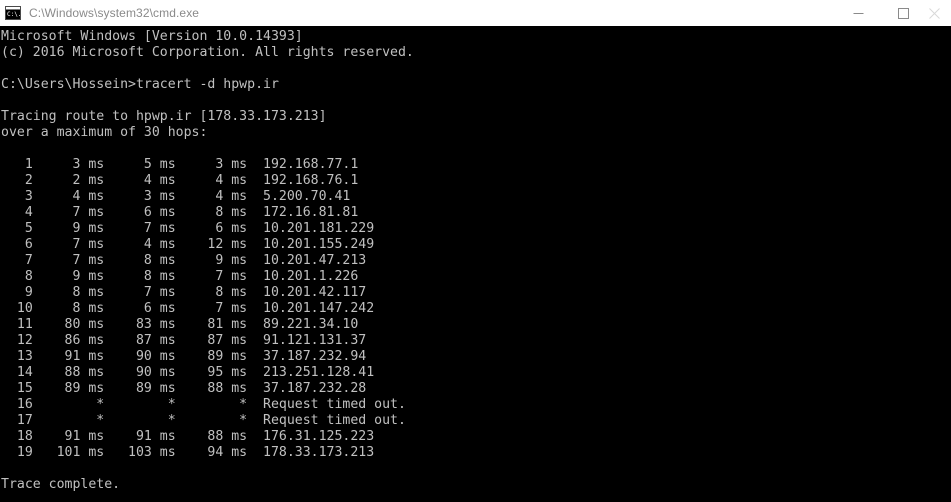  I want to click on console-hop-row: 12 86 ms 87 ms 87 ms 91.121.131.37, so click(184, 340).